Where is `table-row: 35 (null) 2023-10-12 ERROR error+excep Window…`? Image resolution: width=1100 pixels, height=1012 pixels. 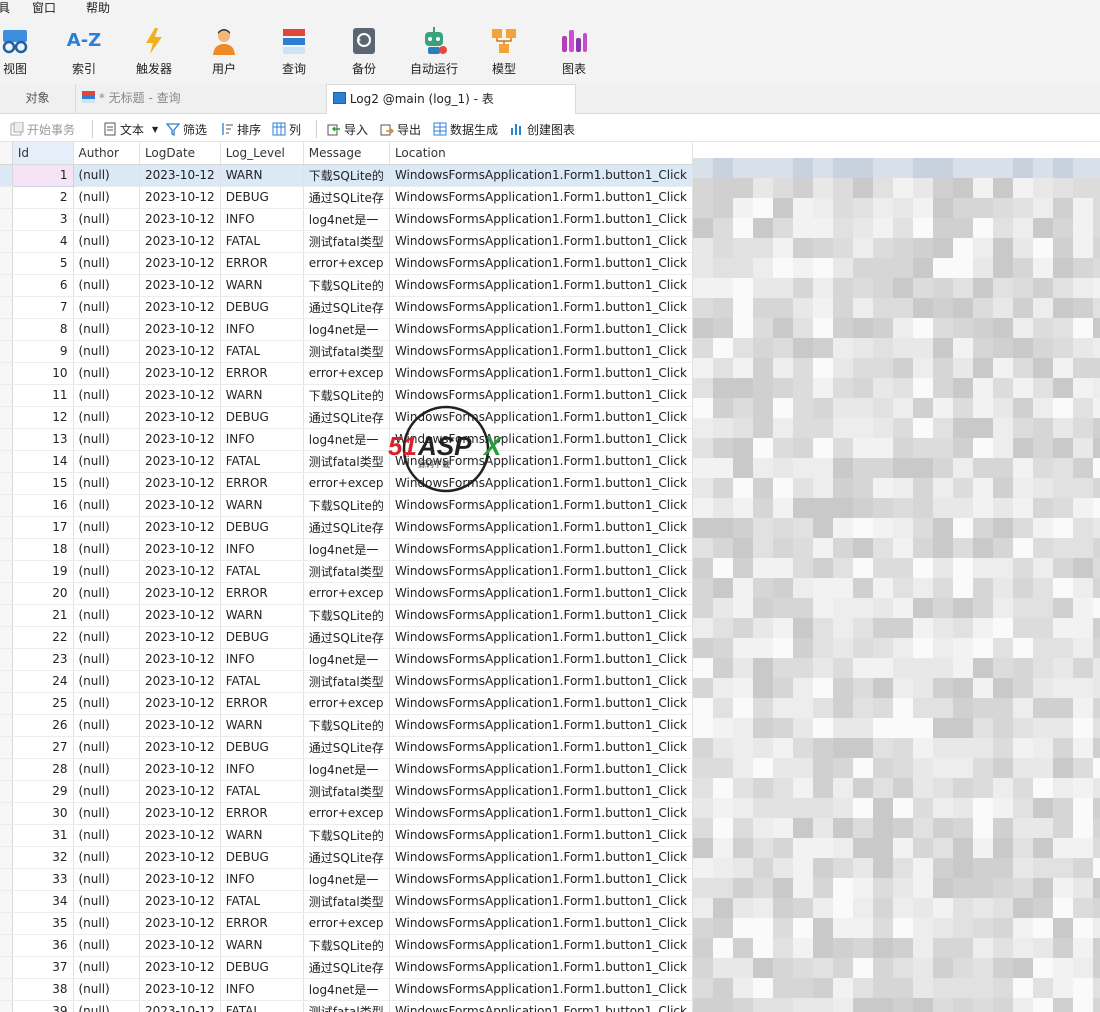
table-row: 35 (null) 2023-10-12 ERROR error+excep Window… is located at coordinates (346, 923).